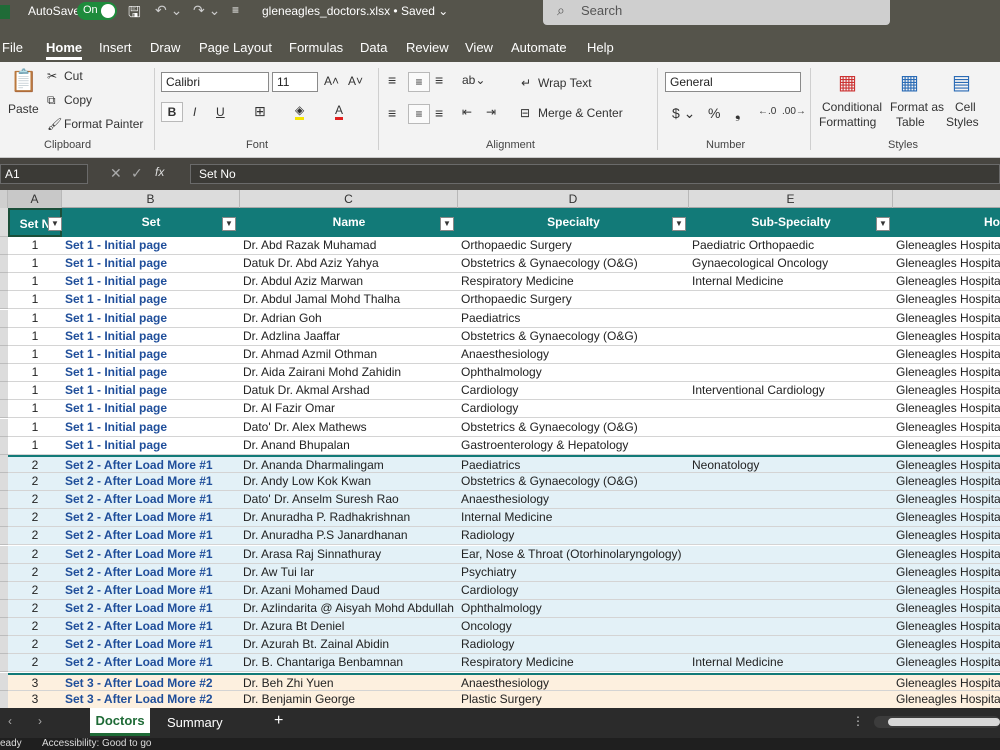 The height and width of the screenshot is (750, 1000). What do you see at coordinates (852, 107) in the screenshot?
I see `conditional-formatting-label: Conditional` at bounding box center [852, 107].